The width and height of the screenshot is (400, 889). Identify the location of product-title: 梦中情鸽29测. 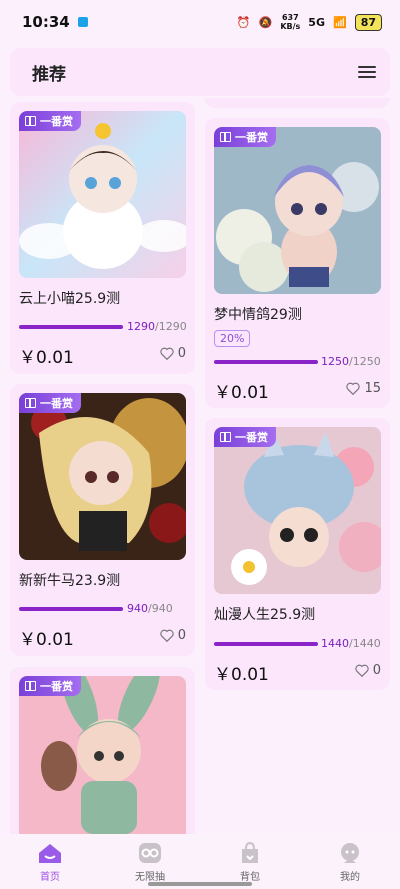
(258, 315).